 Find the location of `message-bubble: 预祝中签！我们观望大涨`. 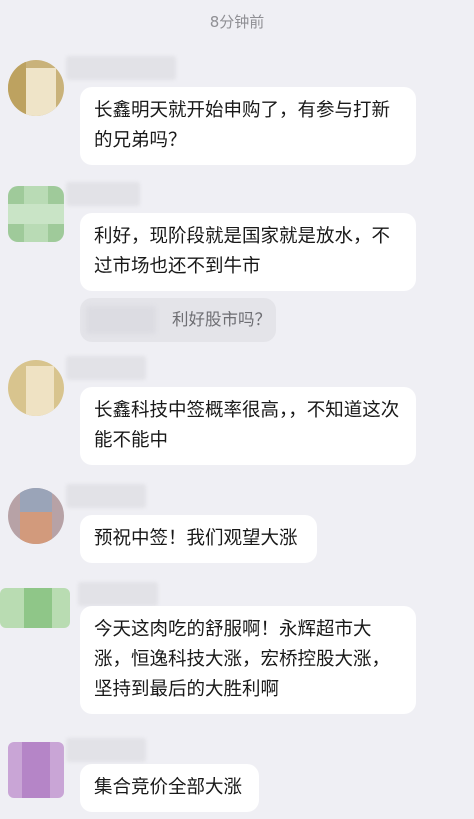

message-bubble: 预祝中签！我们观望大涨 is located at coordinates (198, 539).